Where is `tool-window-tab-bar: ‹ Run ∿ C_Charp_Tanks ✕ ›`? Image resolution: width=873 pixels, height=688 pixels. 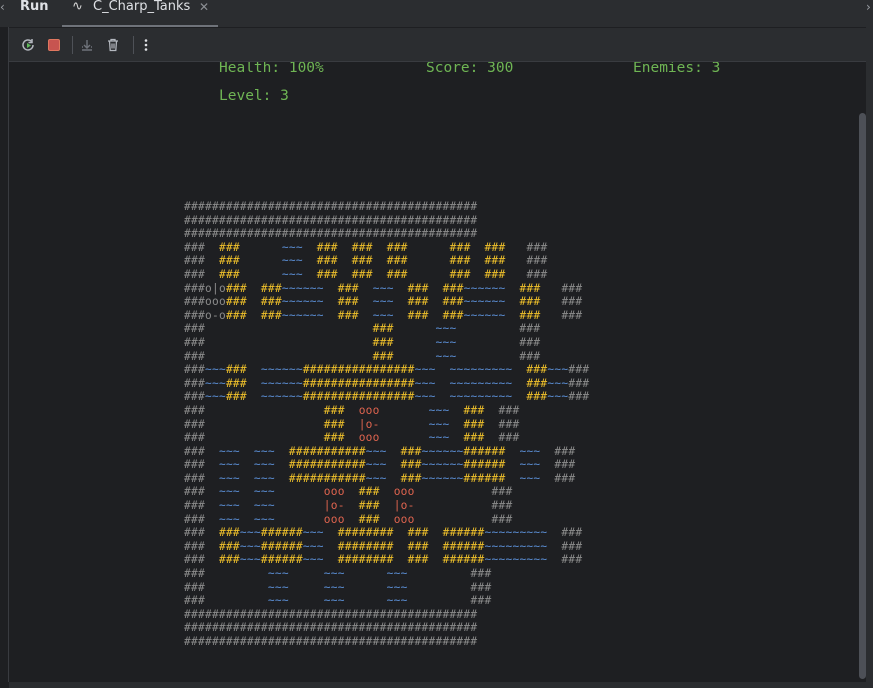
tool-window-tab-bar: ‹ Run ∿ C_Charp_Tanks ✕ › is located at coordinates (436, 13).